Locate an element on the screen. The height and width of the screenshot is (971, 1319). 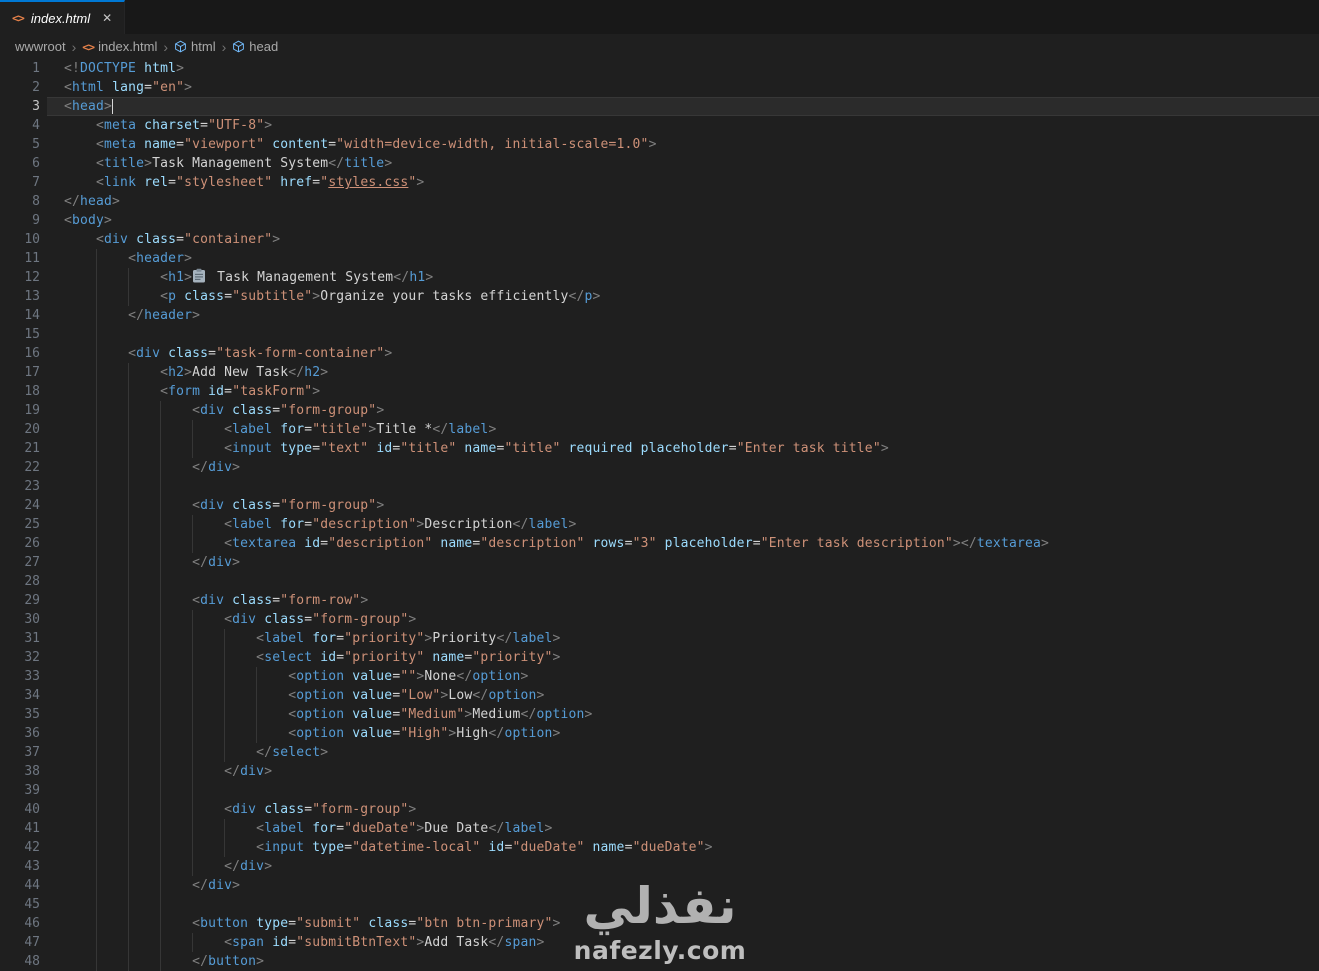
code-line: 43 </div> is located at coordinates (659, 866).